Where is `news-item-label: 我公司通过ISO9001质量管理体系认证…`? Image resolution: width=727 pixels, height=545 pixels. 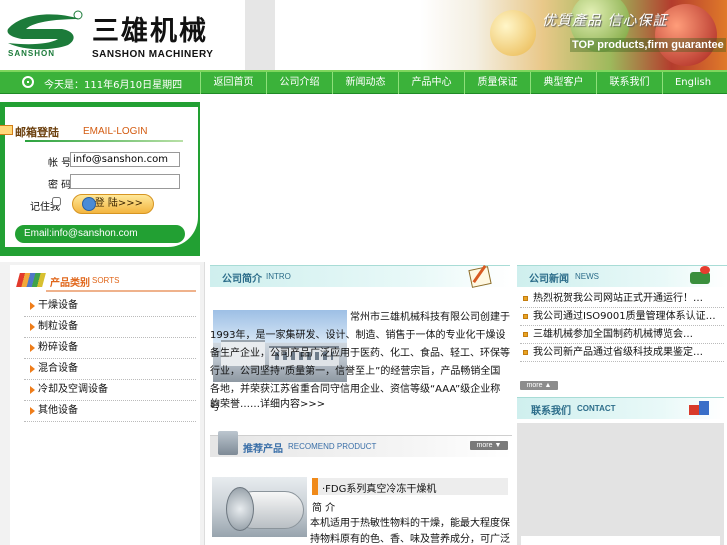
news-item-label: 我公司通过ISO9001质量管理体系认证… is located at coordinates (624, 316).